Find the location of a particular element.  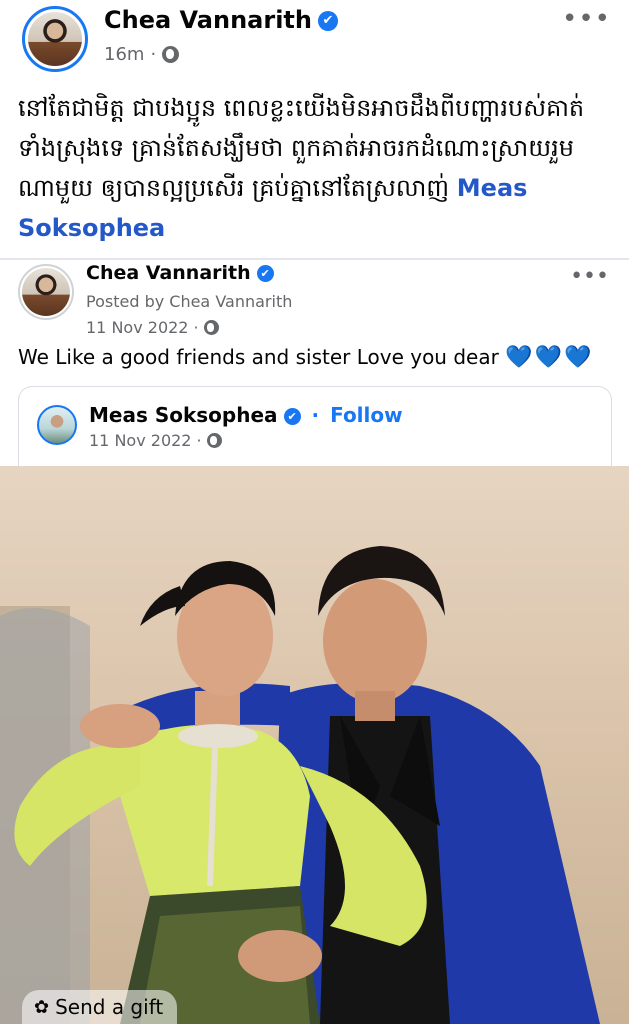

shared-author-avatar is located at coordinates (46, 292).